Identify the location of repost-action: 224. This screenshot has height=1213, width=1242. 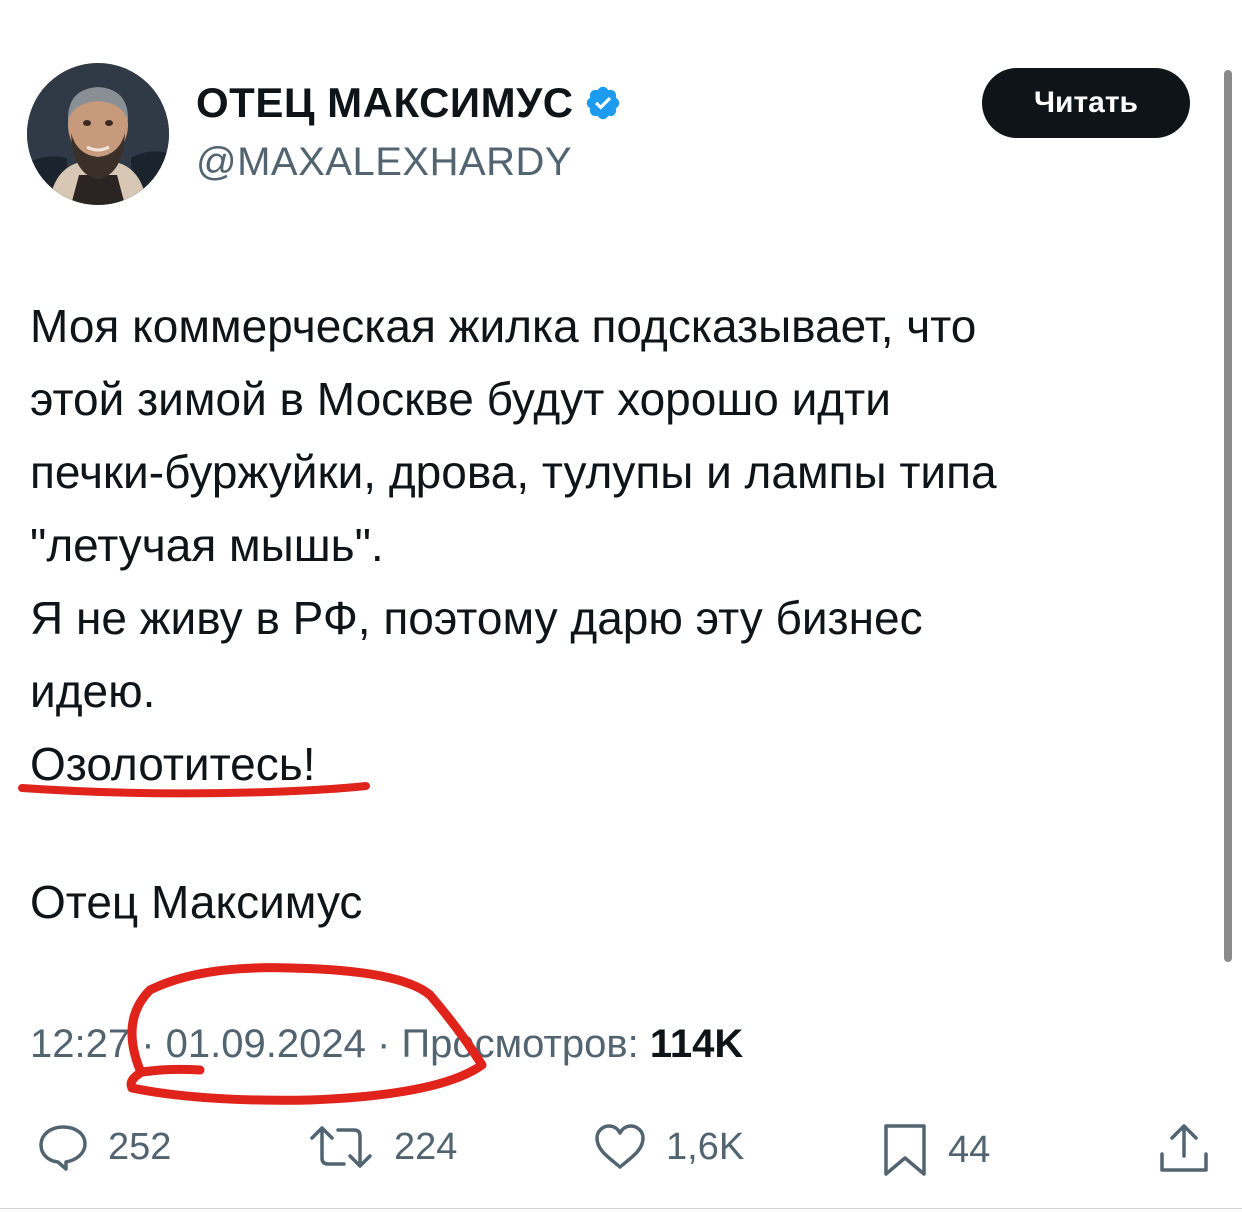
(381, 1147).